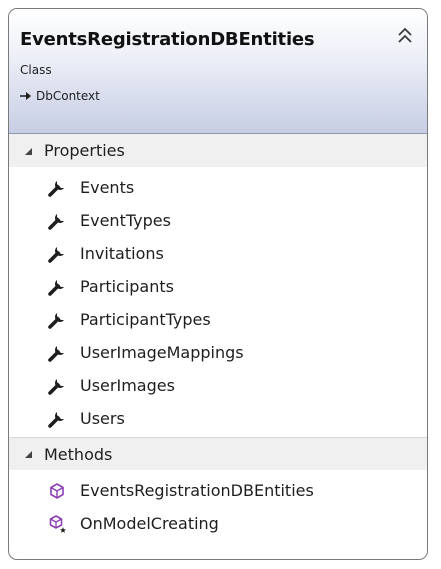 The image size is (441, 569). Describe the element at coordinates (107, 187) in the screenshot. I see `property-label: Events` at that location.